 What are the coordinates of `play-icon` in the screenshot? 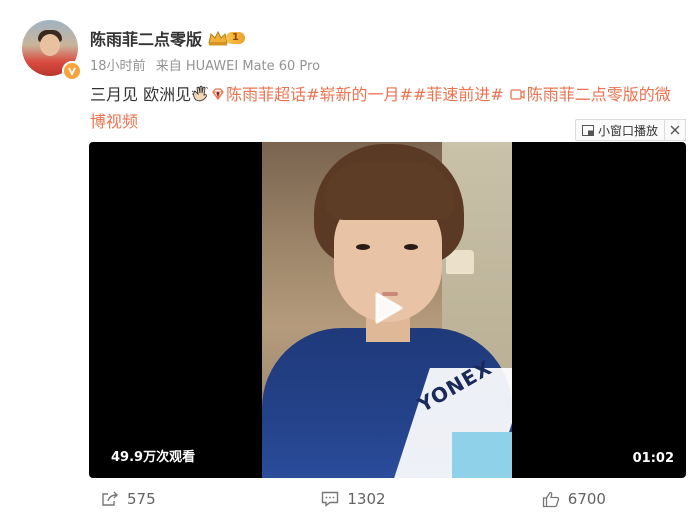 It's located at (387, 308).